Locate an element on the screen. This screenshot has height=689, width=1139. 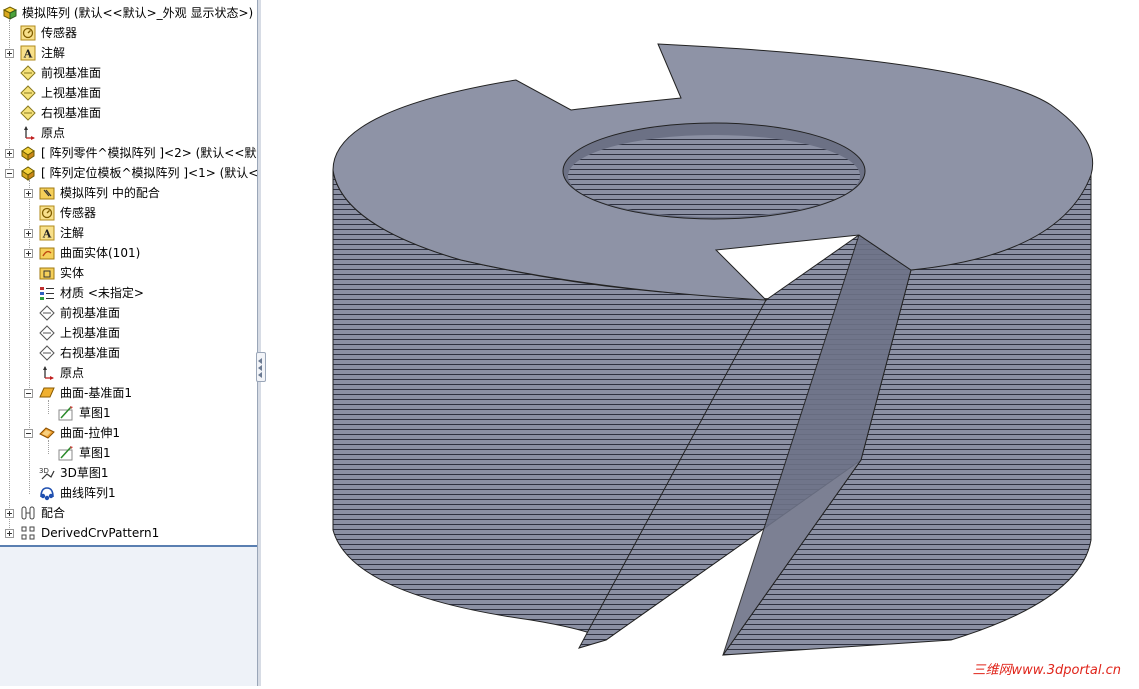
tree-item-sketch1: 草图1 is located at coordinates (128, 413).